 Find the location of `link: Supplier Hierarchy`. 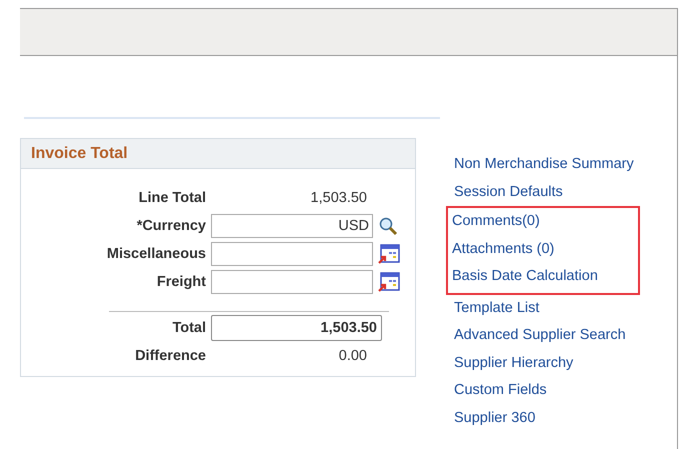

link: Supplier Hierarchy is located at coordinates (544, 363).